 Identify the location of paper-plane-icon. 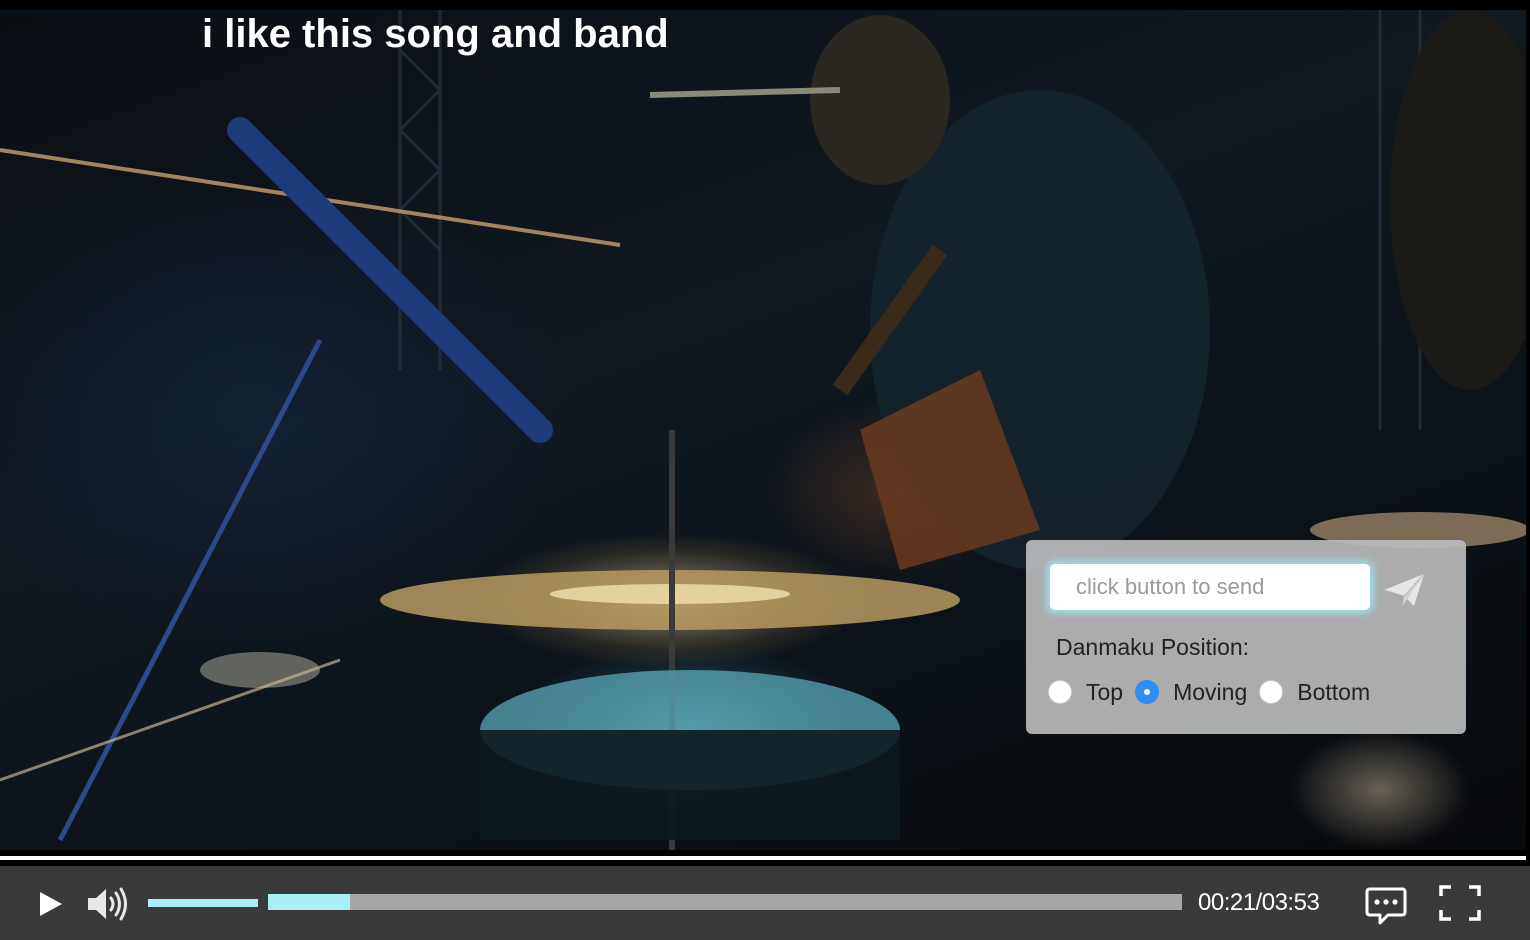
(1404, 589).